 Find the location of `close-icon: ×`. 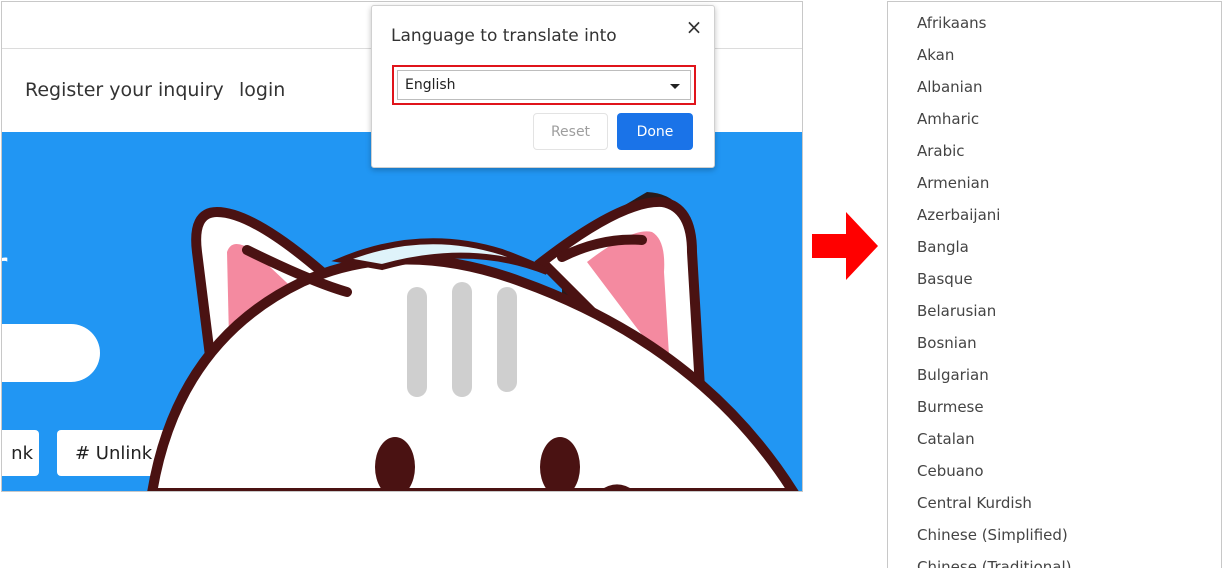

close-icon: × is located at coordinates (694, 27).